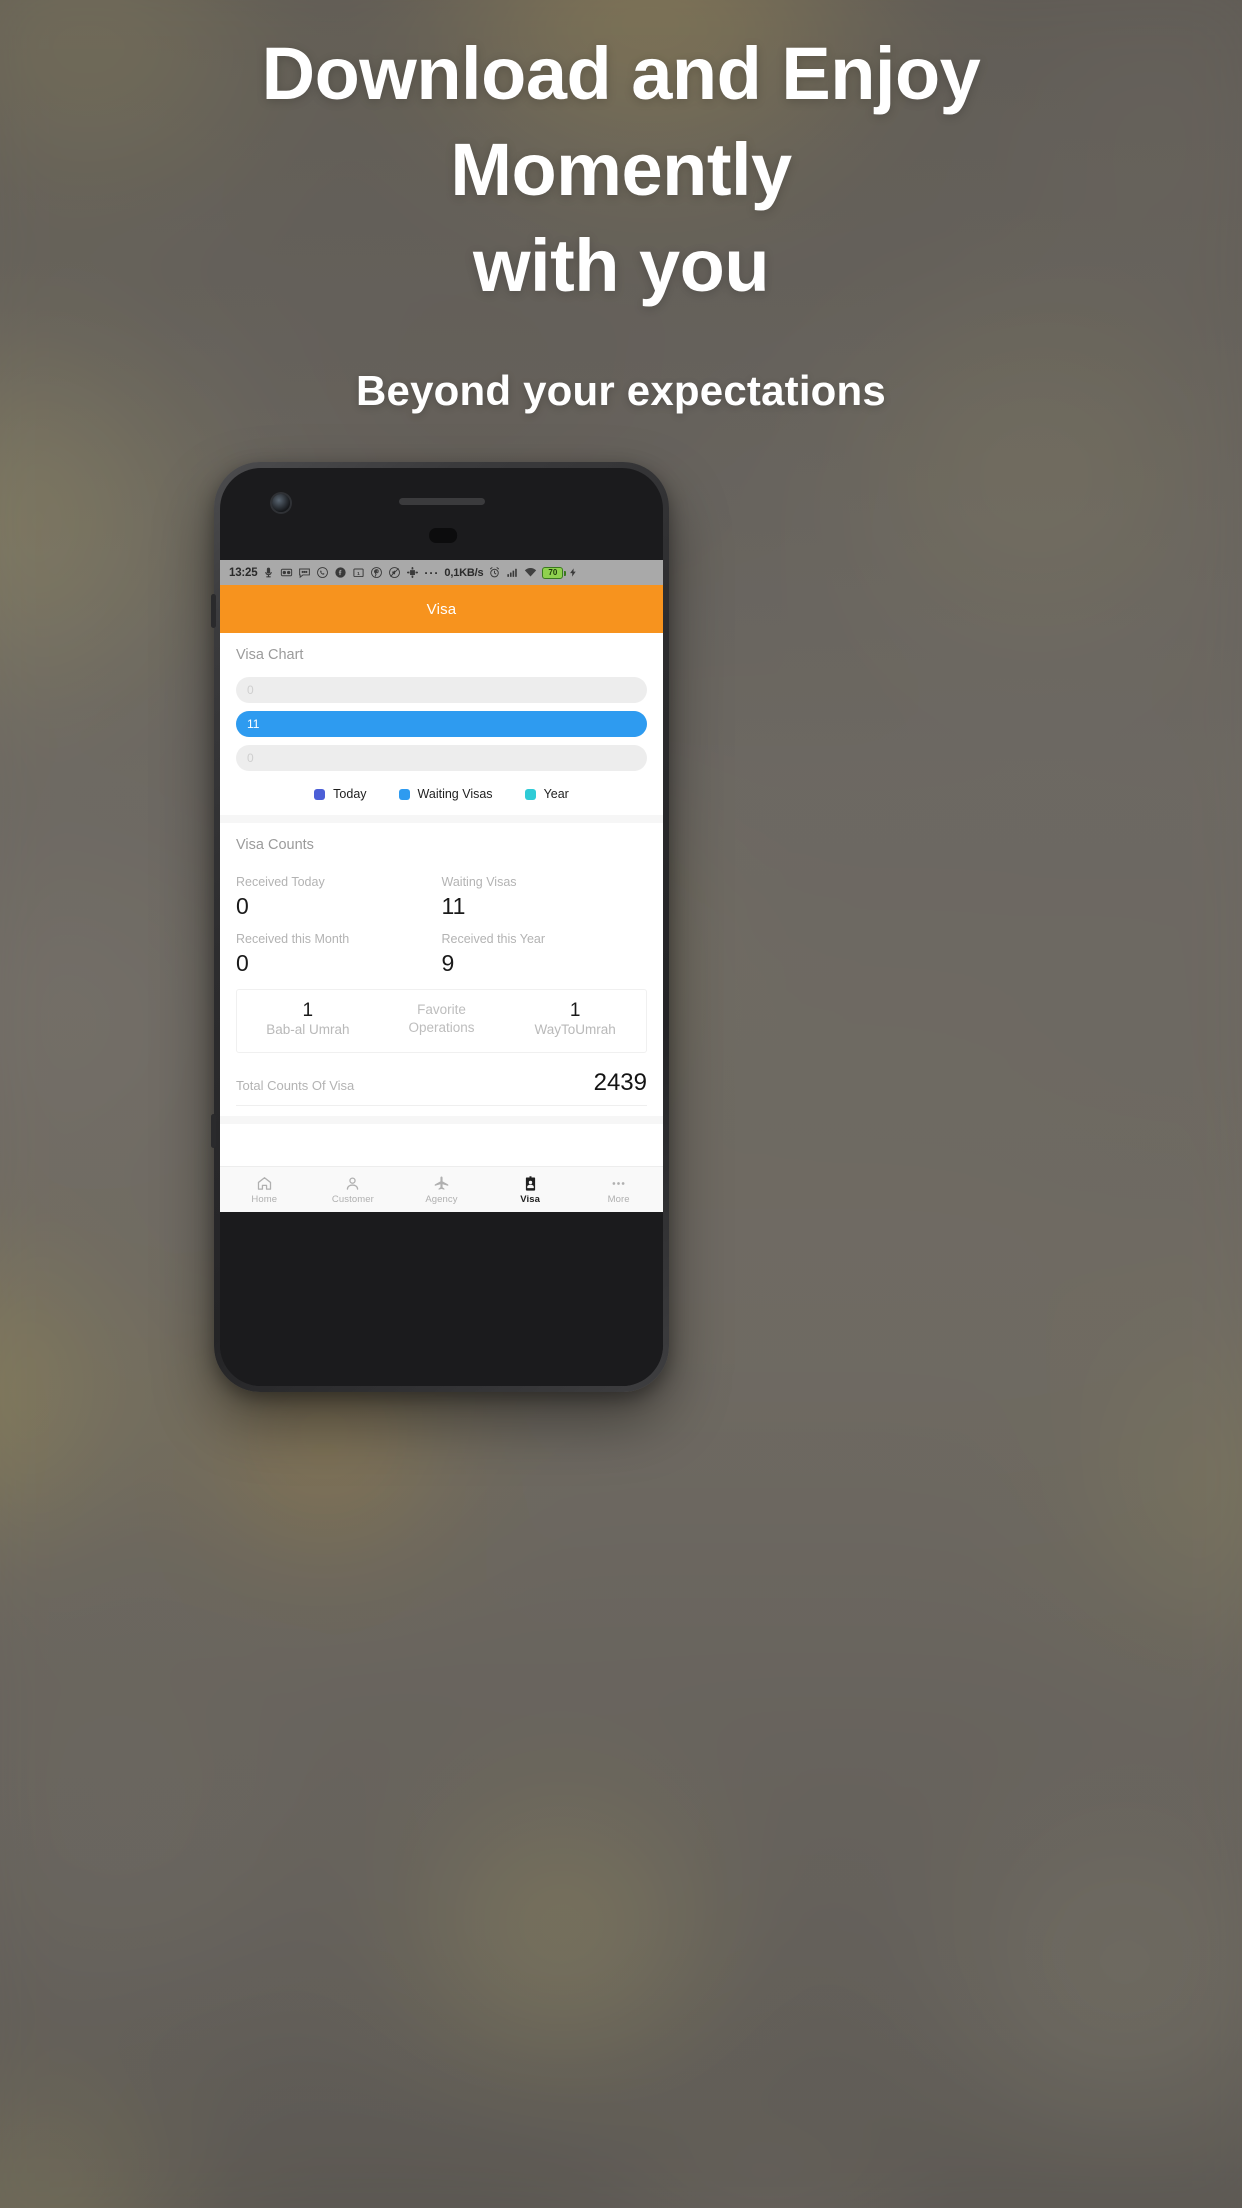 The width and height of the screenshot is (1242, 2208). I want to click on count-value-waiting-visas: 11, so click(453, 906).